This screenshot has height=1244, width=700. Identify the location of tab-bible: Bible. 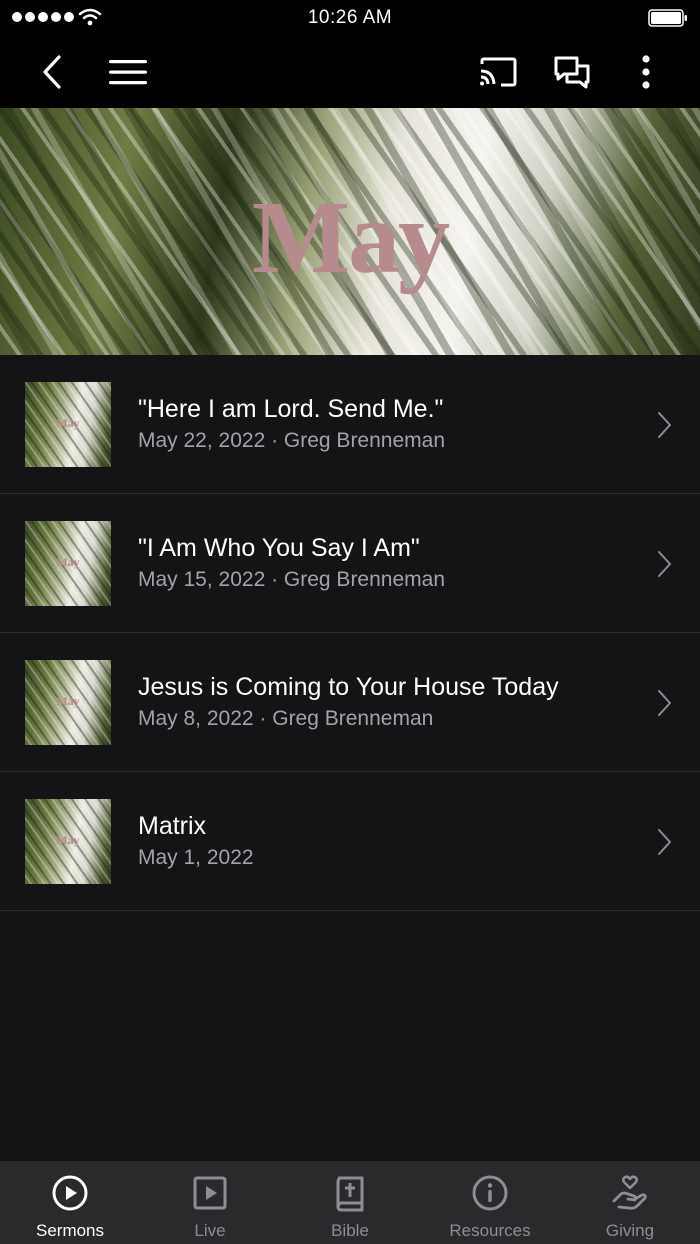
(350, 1202).